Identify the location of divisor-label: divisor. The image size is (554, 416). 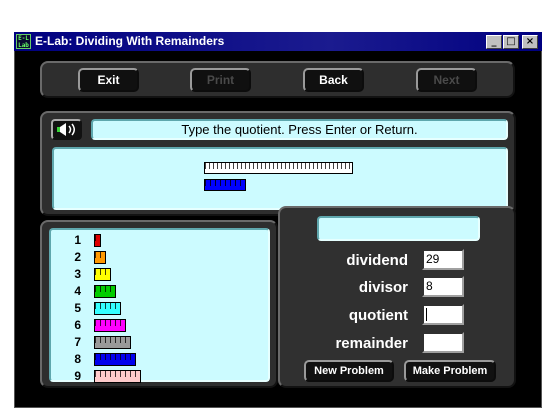
(383, 287).